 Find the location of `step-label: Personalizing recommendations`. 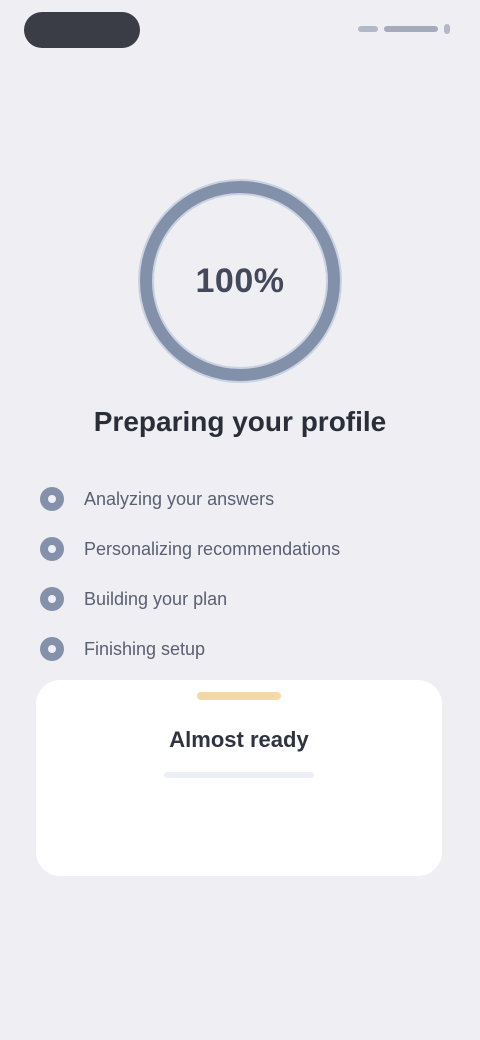

step-label: Personalizing recommendations is located at coordinates (212, 549).